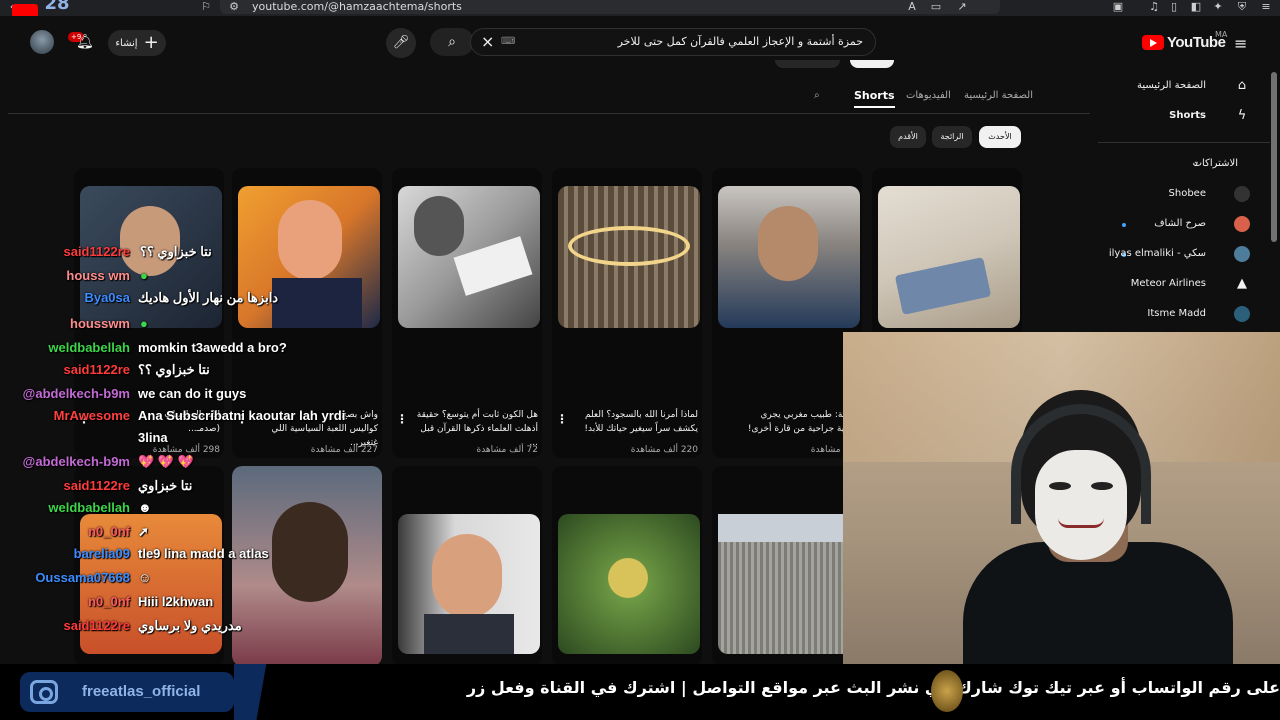 Image resolution: width=1280 pixels, height=720 pixels. What do you see at coordinates (628, 578) in the screenshot?
I see `spider-image` at bounding box center [628, 578].